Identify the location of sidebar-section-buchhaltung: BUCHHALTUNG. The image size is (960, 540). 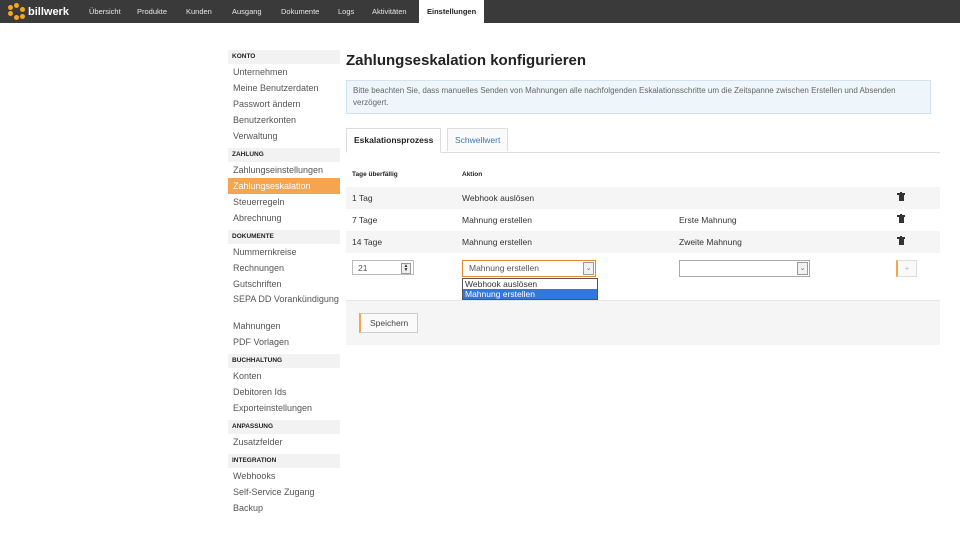
(284, 361).